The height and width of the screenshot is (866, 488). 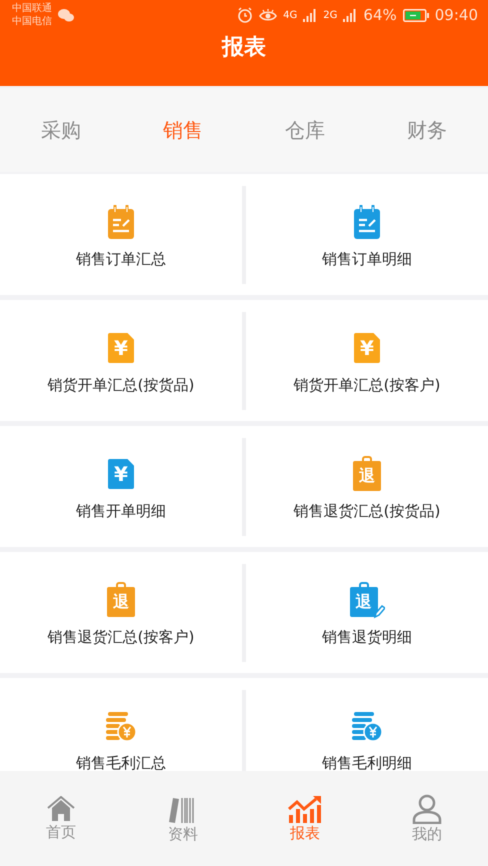 I want to click on report-link: 销售退货明细, so click(x=367, y=637).